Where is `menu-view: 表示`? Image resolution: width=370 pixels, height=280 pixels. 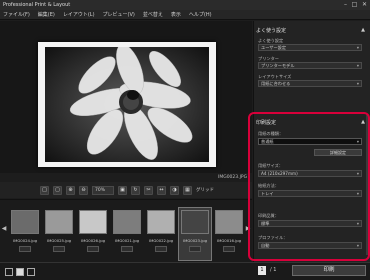 menu-view: 表示 is located at coordinates (176, 14).